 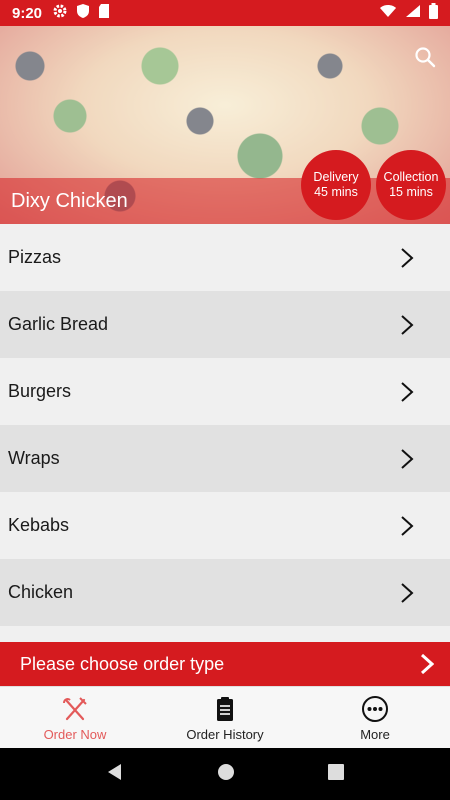 I want to click on settings-icon, so click(x=60, y=13).